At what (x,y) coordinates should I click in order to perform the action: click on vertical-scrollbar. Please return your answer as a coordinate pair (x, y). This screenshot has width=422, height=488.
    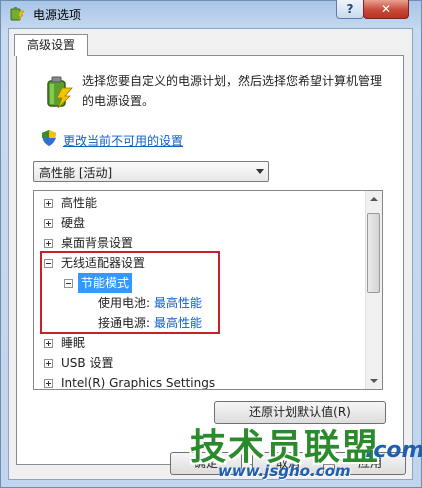
    Looking at the image, I should click on (373, 290).